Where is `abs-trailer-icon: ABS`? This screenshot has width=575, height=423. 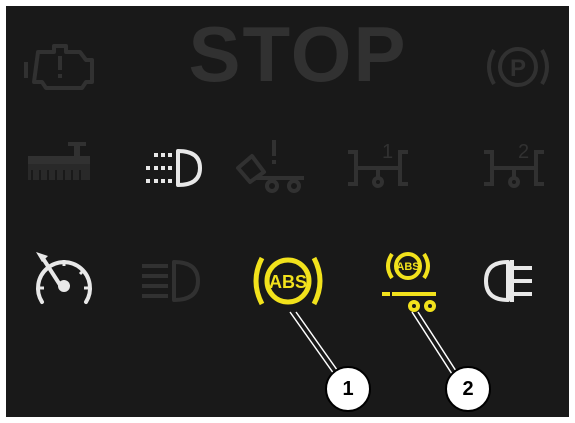 abs-trailer-icon: ABS is located at coordinates (408, 281).